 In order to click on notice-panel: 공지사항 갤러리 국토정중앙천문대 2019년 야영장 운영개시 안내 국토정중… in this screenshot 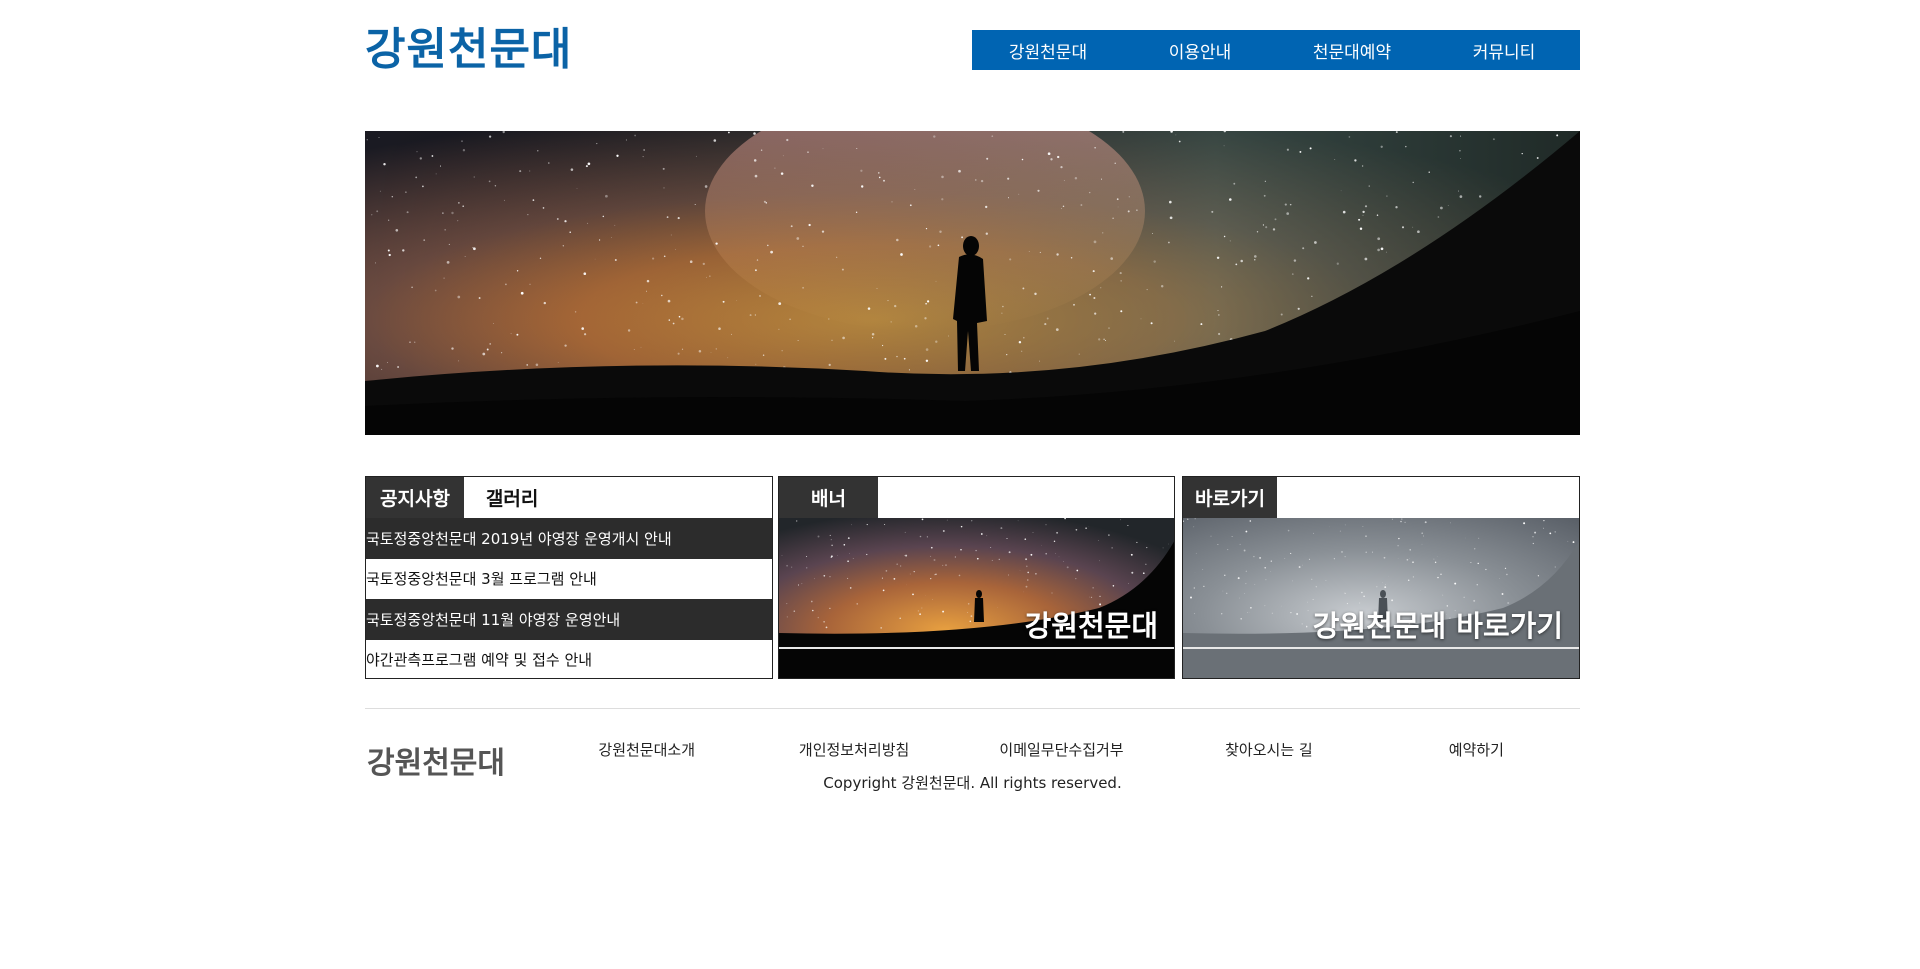, I will do `click(569, 577)`.